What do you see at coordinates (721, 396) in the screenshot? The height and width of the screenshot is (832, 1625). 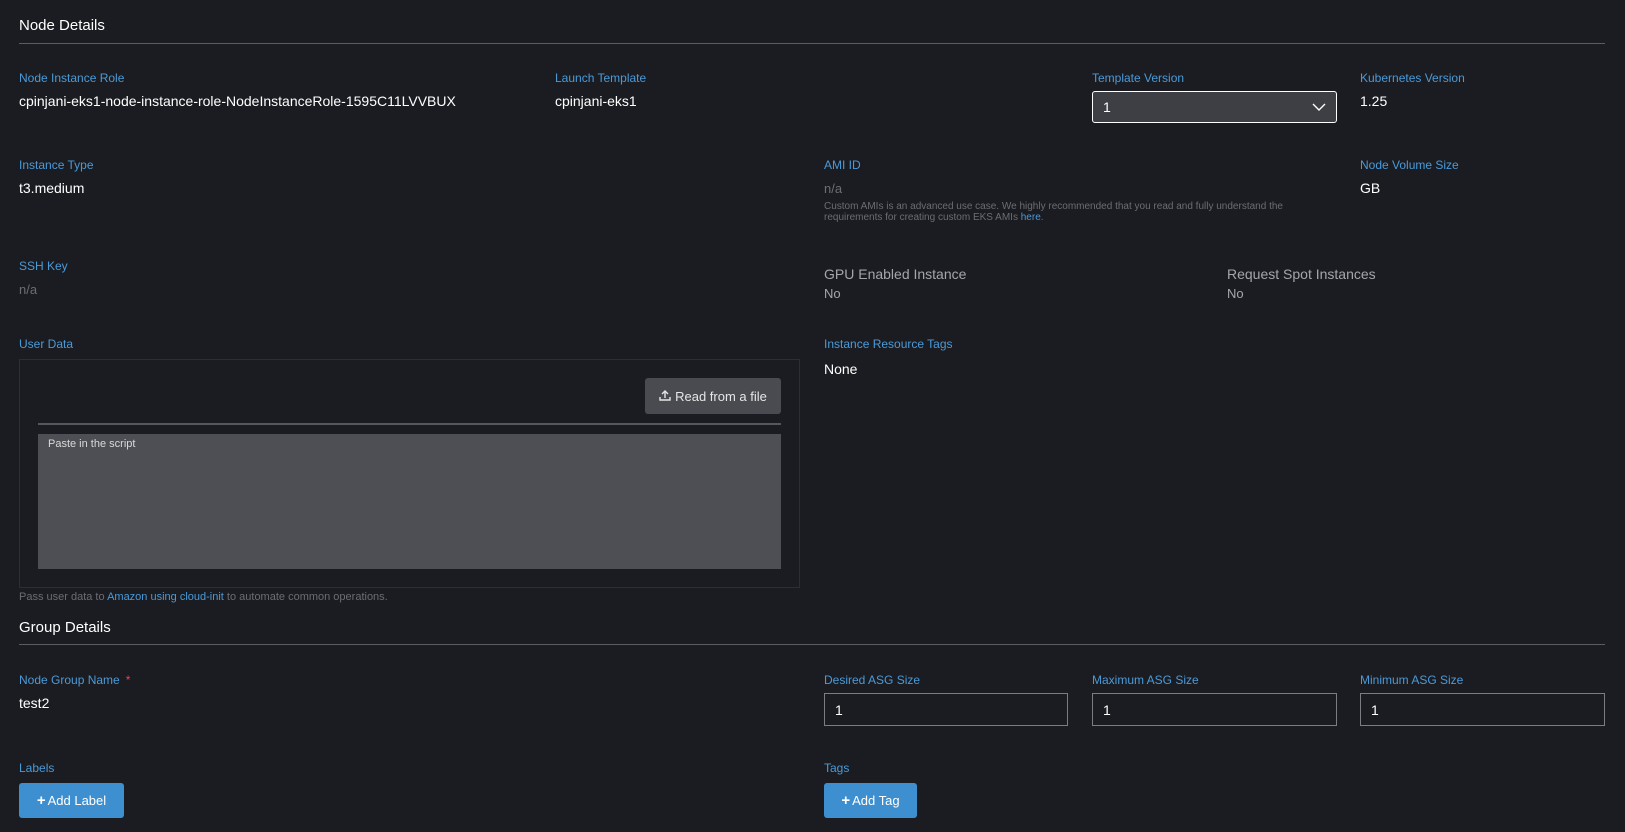 I see `read-from-file-label: Read from a file` at bounding box center [721, 396].